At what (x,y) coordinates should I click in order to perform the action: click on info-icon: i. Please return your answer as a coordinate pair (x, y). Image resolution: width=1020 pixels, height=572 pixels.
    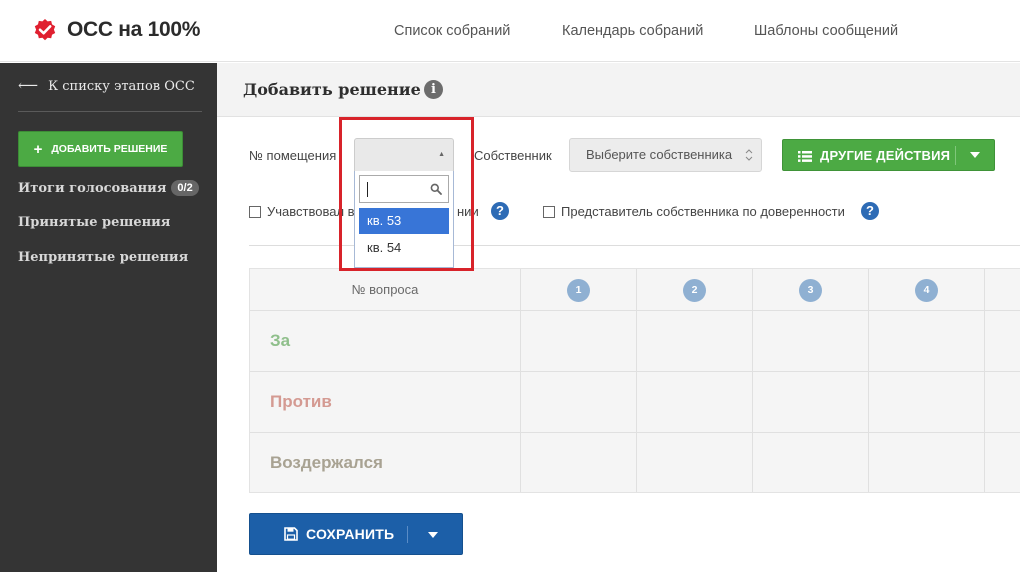
    Looking at the image, I should click on (433, 89).